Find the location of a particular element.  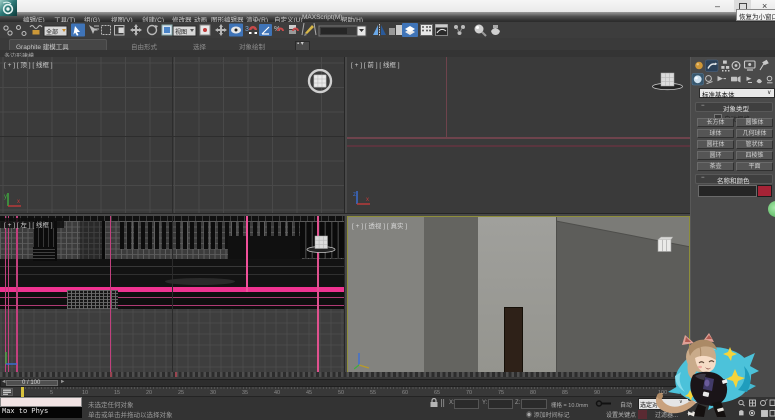

svg-text: y is located at coordinates (5, 197).